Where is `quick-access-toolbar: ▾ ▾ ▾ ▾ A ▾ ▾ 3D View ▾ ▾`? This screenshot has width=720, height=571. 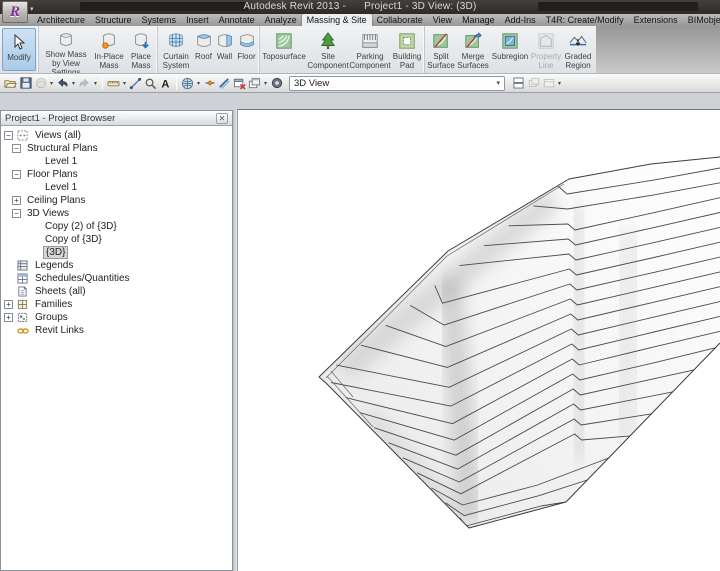
quick-access-toolbar: ▾ ▾ ▾ ▾ A ▾ ▾ 3D View ▾ ▾ is located at coordinates (360, 83).